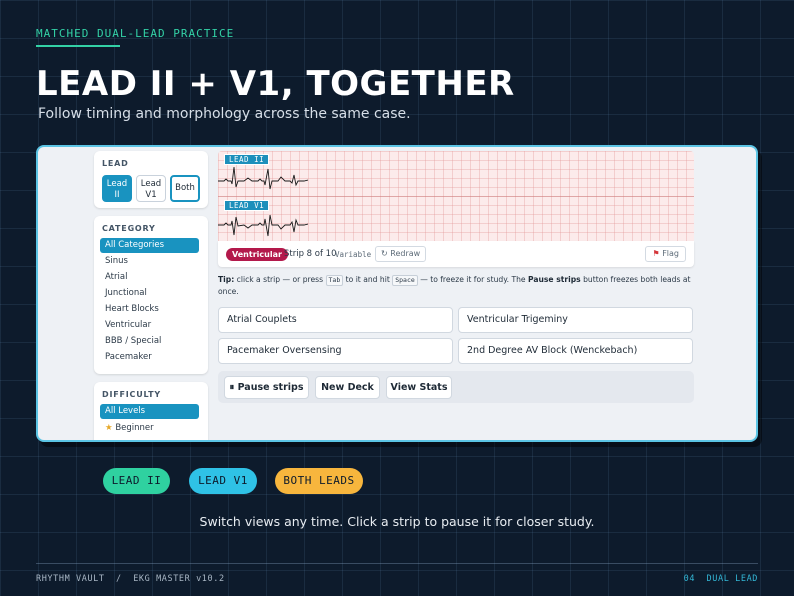 The height and width of the screenshot is (596, 794). Describe the element at coordinates (280, 279) in the screenshot. I see `tip-part-1: click a strip — or press` at that location.